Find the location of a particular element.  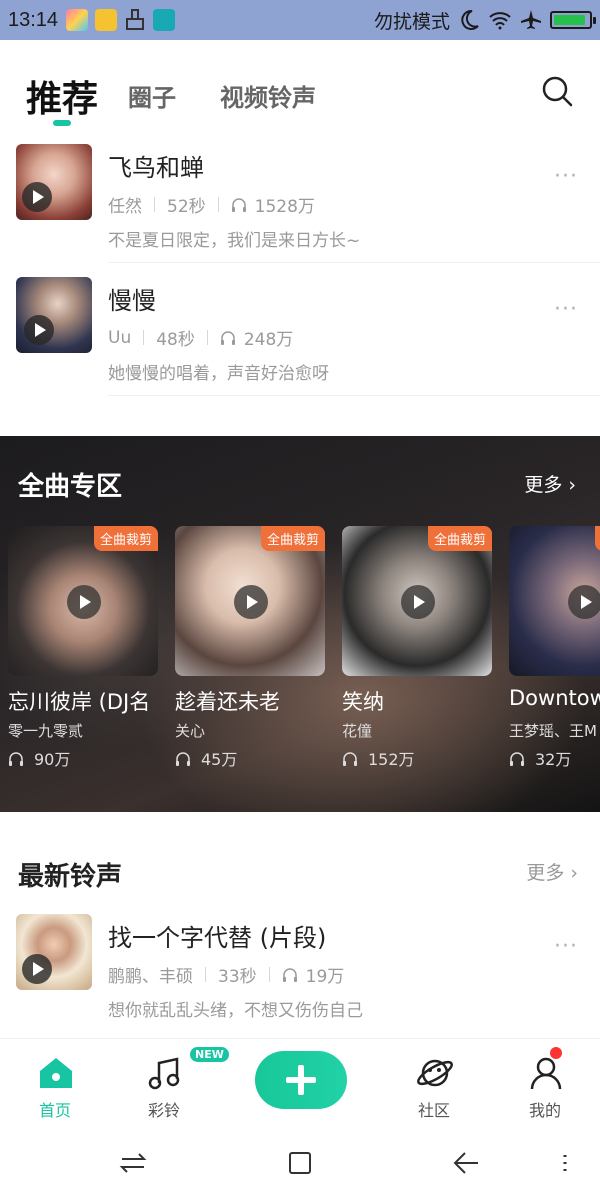

card-plays: 90万 is located at coordinates (39, 758).